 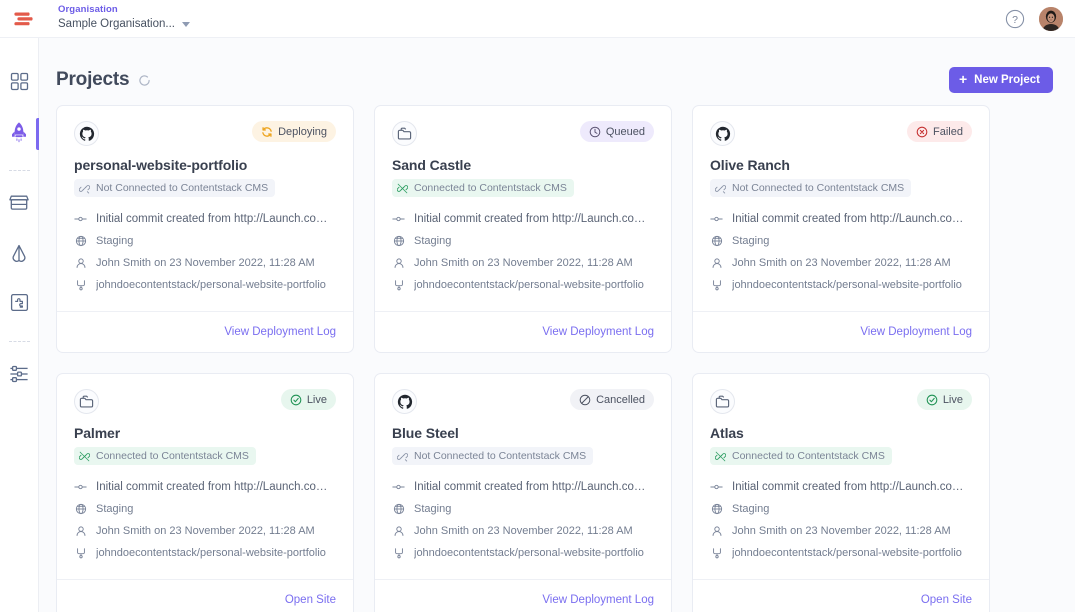 What do you see at coordinates (19, 134) in the screenshot?
I see `sidebar-item-launch` at bounding box center [19, 134].